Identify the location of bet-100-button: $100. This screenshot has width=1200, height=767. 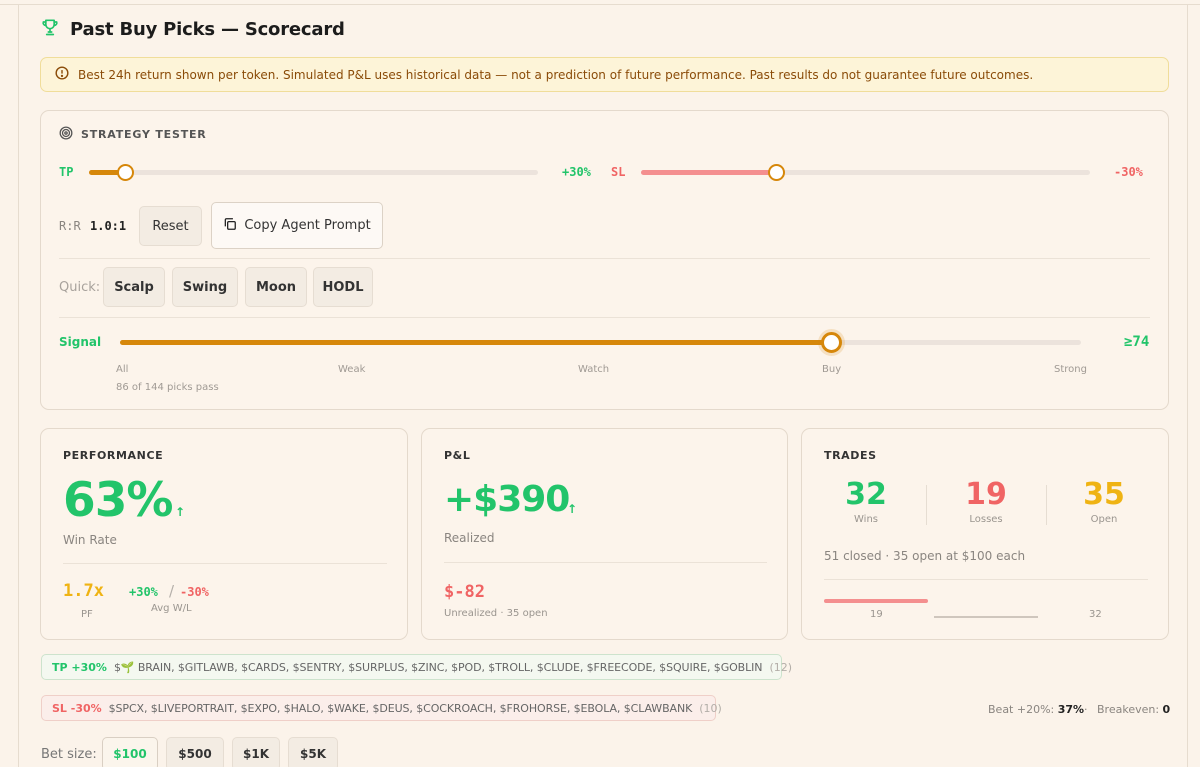
(130, 752).